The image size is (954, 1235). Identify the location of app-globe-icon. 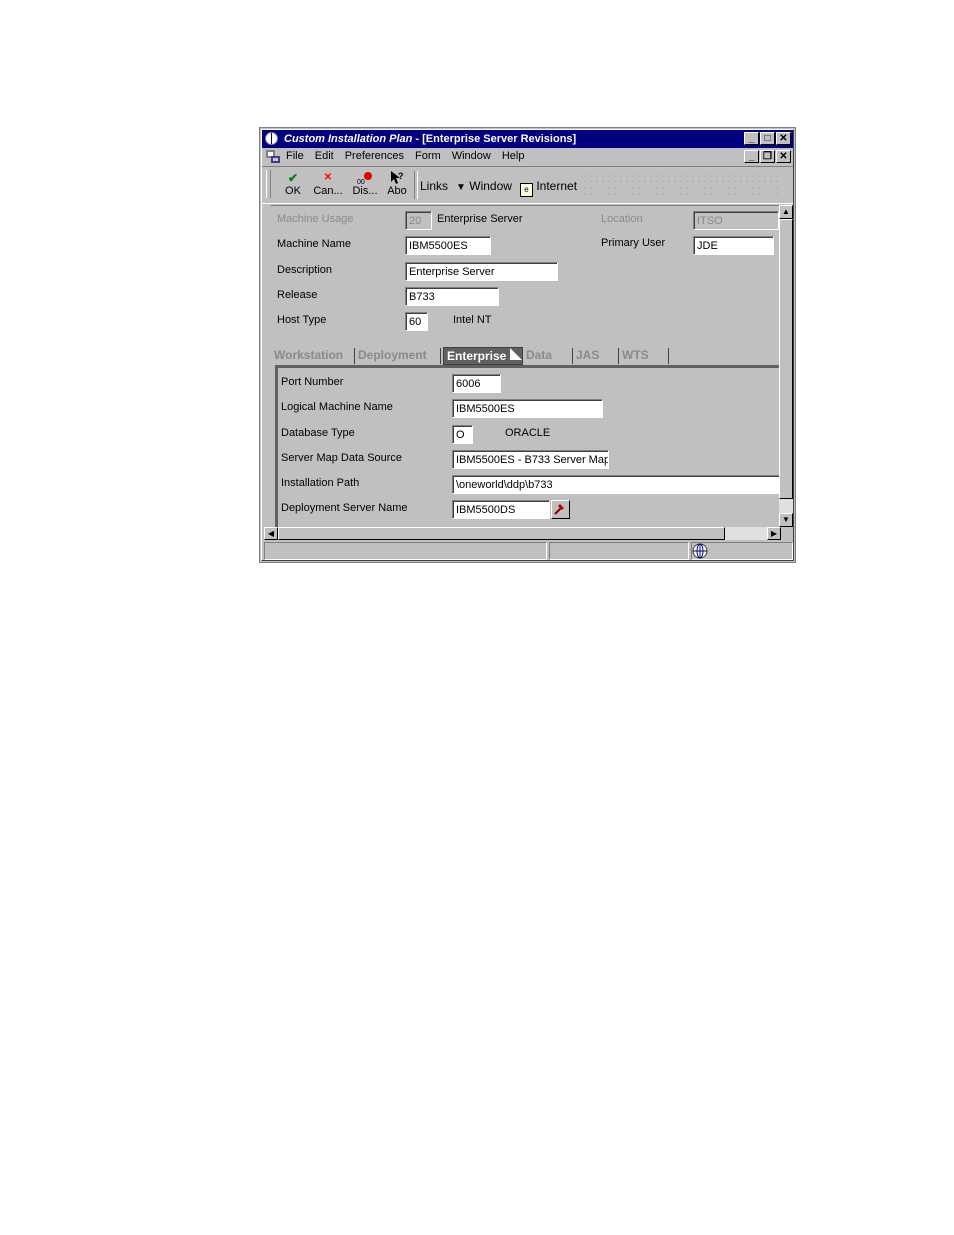
(271, 138).